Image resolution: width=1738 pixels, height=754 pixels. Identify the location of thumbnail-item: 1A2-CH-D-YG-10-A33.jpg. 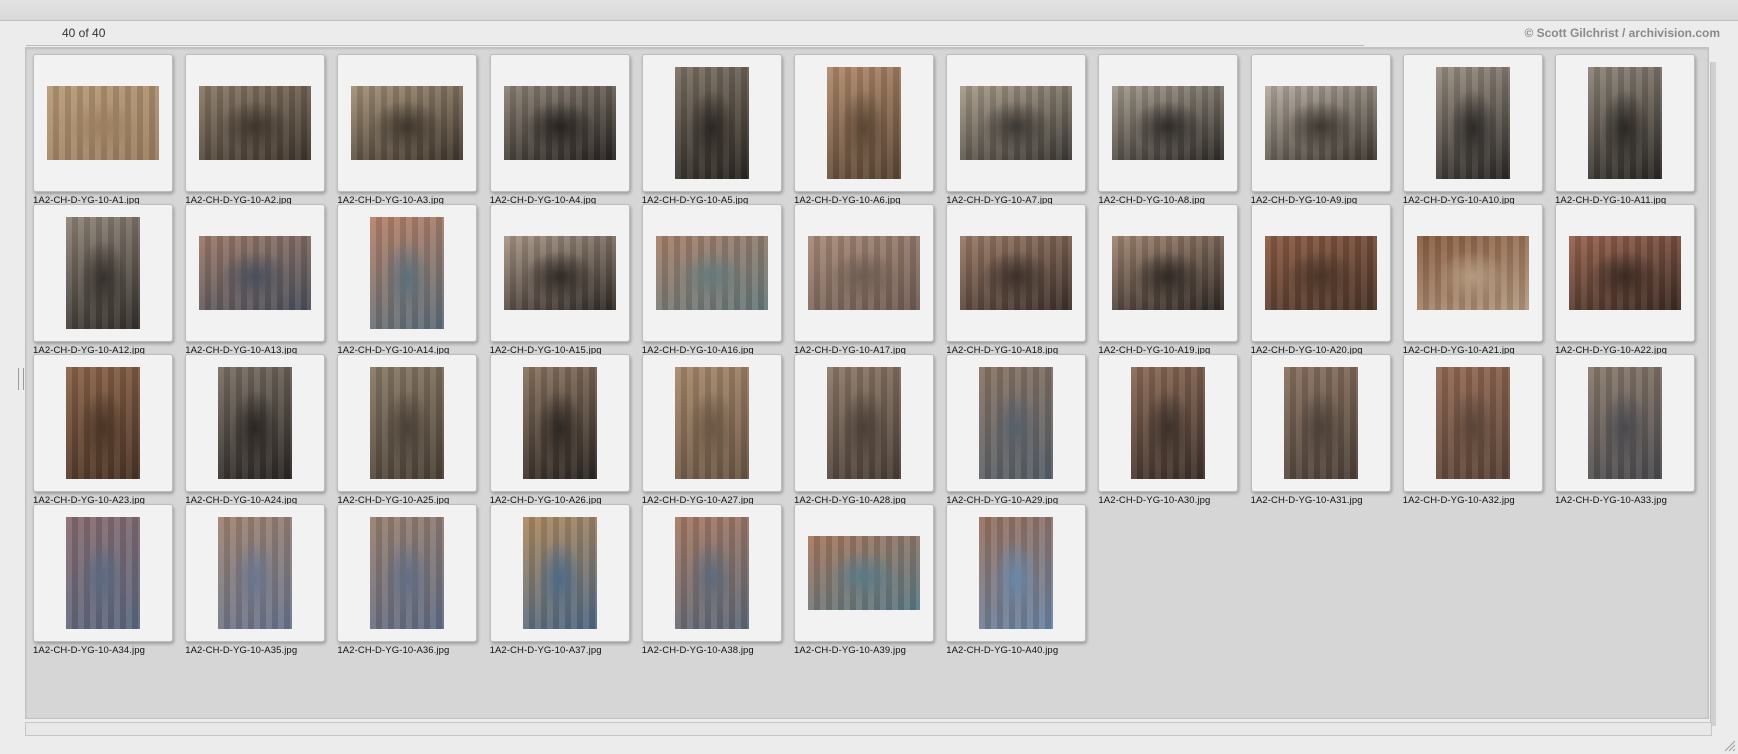
(1624, 429).